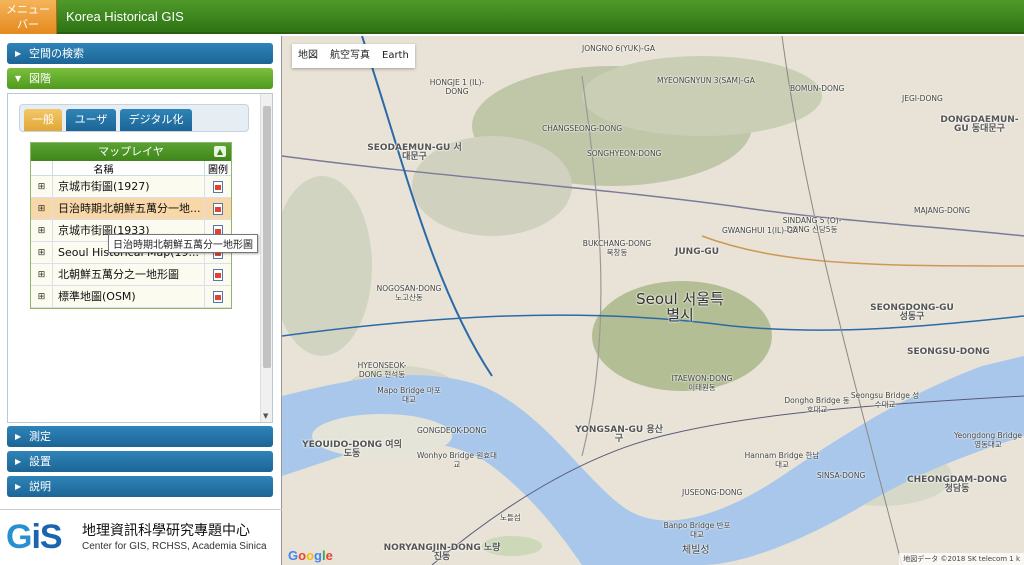 This screenshot has height=565, width=1024. I want to click on map-label: HYEONSEOK-DONG 현석동, so click(382, 370).